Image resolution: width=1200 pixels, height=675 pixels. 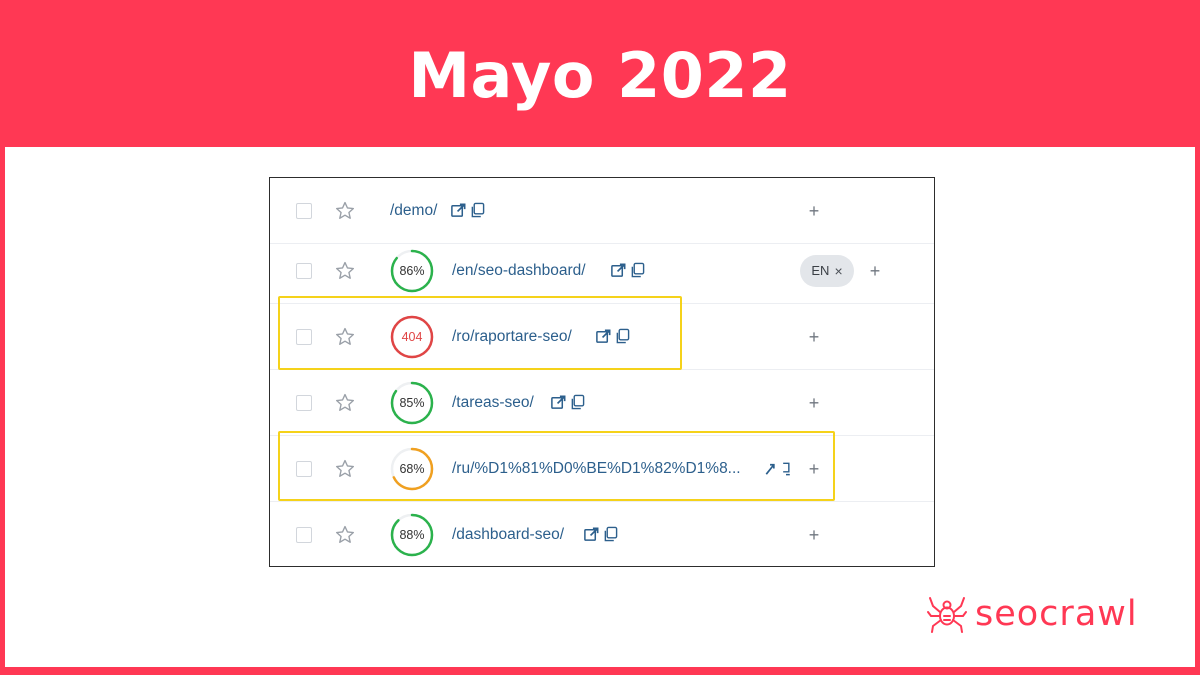 I want to click on brand-logo: seocrawl, so click(x=1032, y=614).